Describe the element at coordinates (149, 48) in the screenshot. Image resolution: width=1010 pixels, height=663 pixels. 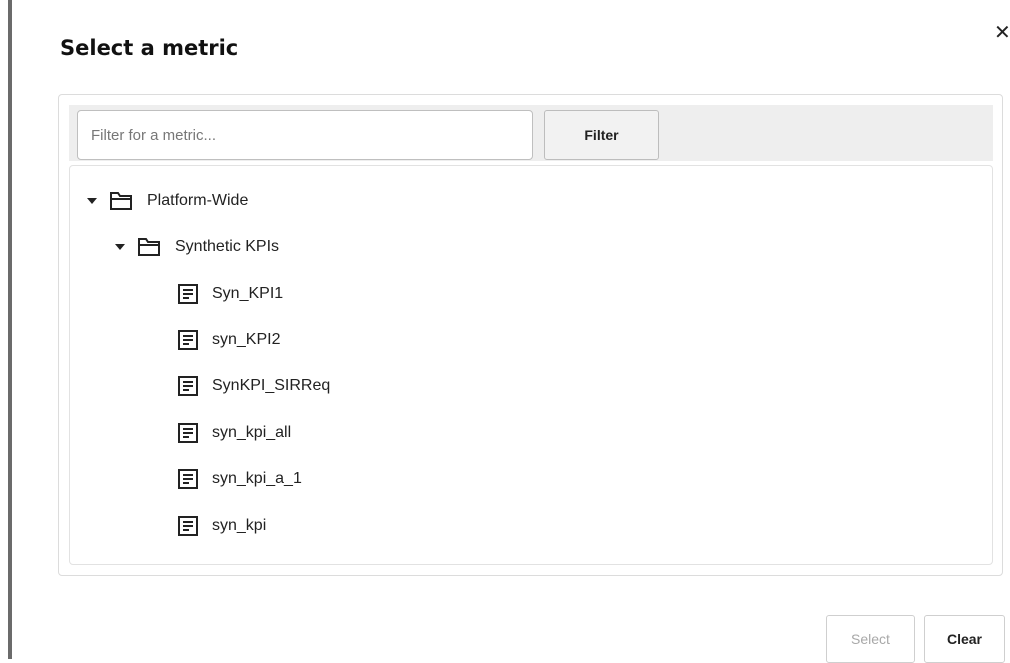
I see `dialog-title: Select a metric` at that location.